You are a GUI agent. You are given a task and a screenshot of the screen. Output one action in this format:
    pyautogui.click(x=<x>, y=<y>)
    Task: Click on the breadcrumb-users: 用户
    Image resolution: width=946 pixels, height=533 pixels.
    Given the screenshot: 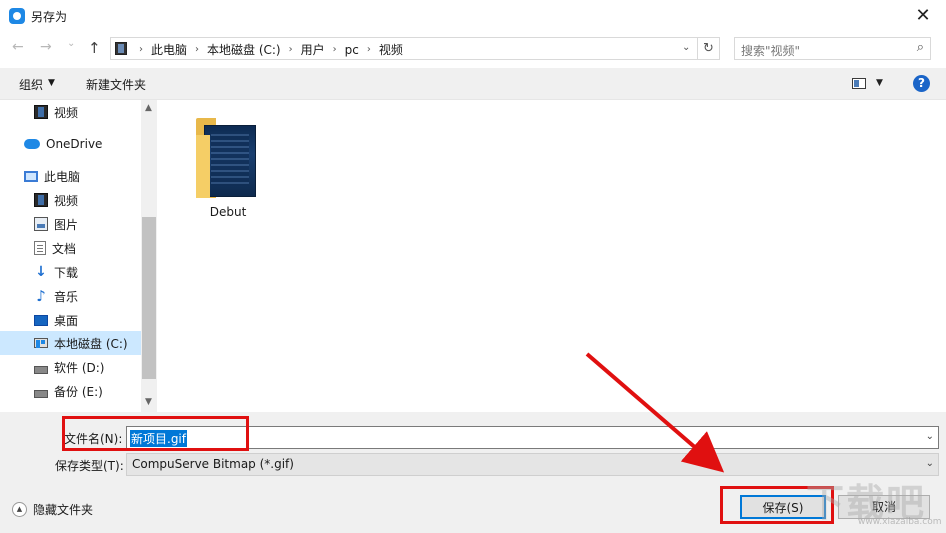 What is the action you would take?
    pyautogui.click(x=313, y=49)
    